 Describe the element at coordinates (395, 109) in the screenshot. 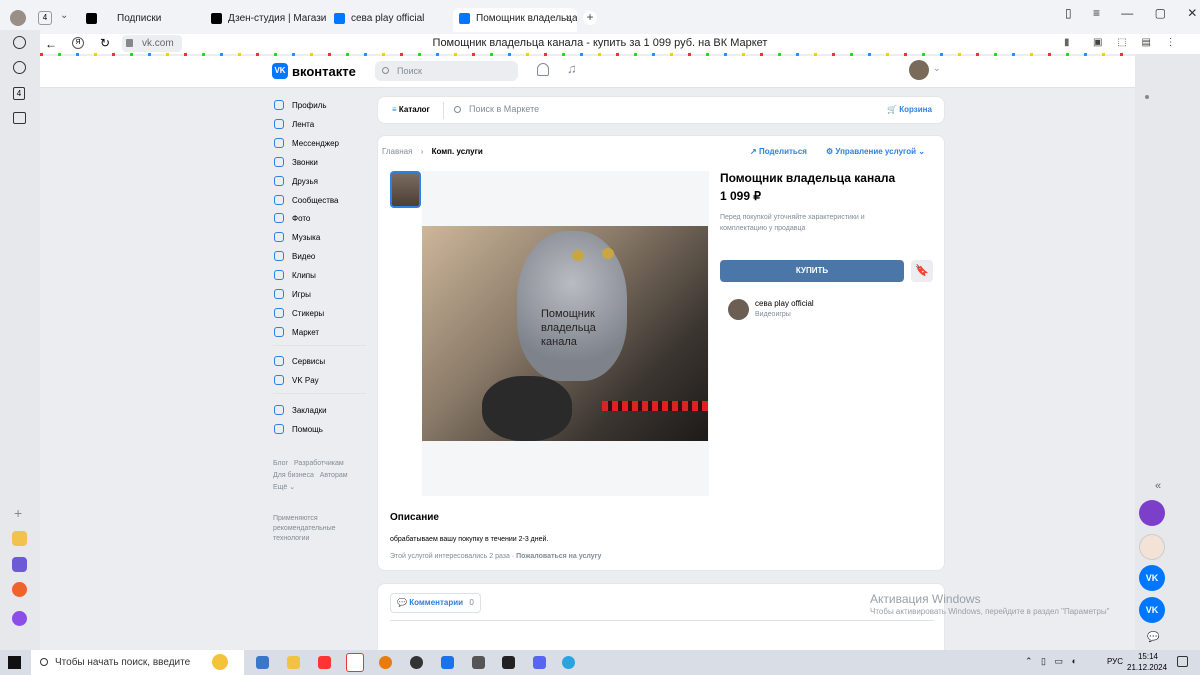

I see `menu-icon: ≡` at that location.